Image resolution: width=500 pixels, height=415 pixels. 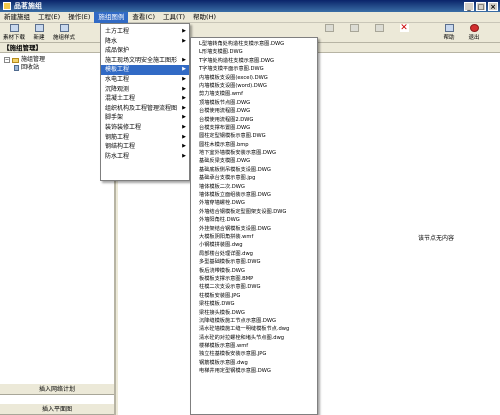 I want to click on menu-file-item: 梁柱模板.DWG, so click(x=254, y=304).